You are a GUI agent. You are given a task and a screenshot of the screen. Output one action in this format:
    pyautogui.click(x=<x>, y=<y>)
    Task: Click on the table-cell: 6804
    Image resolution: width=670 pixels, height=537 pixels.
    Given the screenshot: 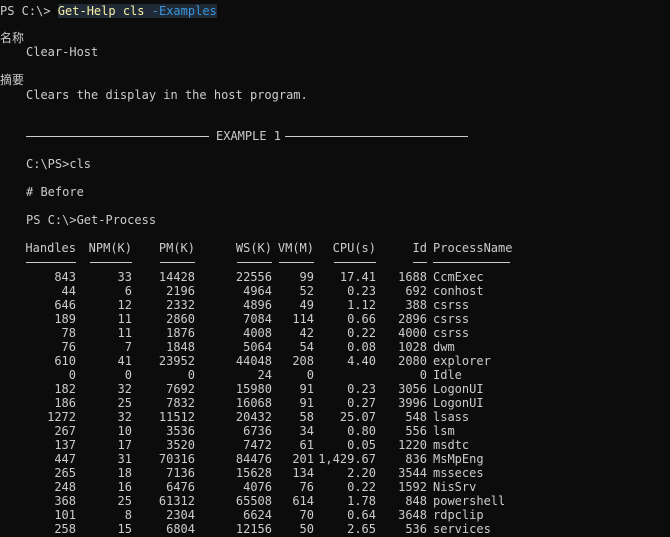 What is the action you would take?
    pyautogui.click(x=180, y=529)
    